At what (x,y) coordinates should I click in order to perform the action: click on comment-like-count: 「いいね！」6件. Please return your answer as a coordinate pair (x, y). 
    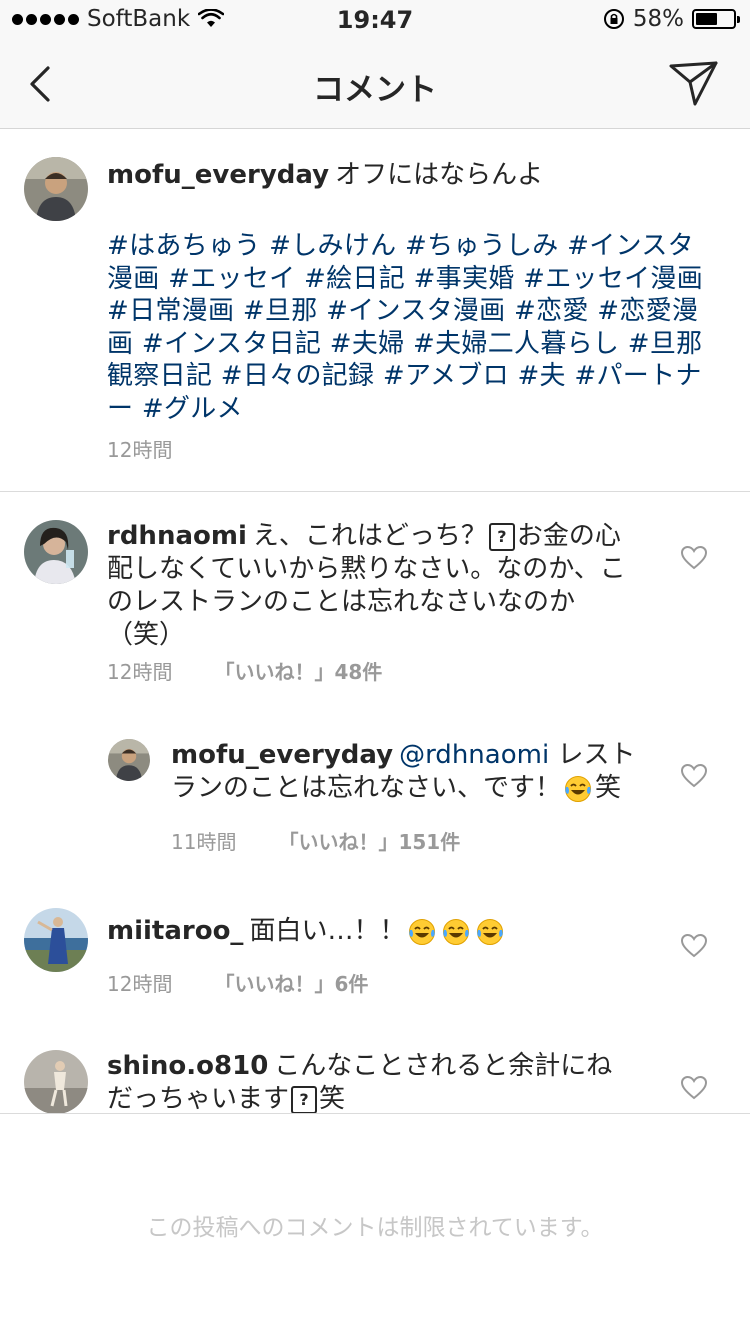
    Looking at the image, I should click on (291, 982).